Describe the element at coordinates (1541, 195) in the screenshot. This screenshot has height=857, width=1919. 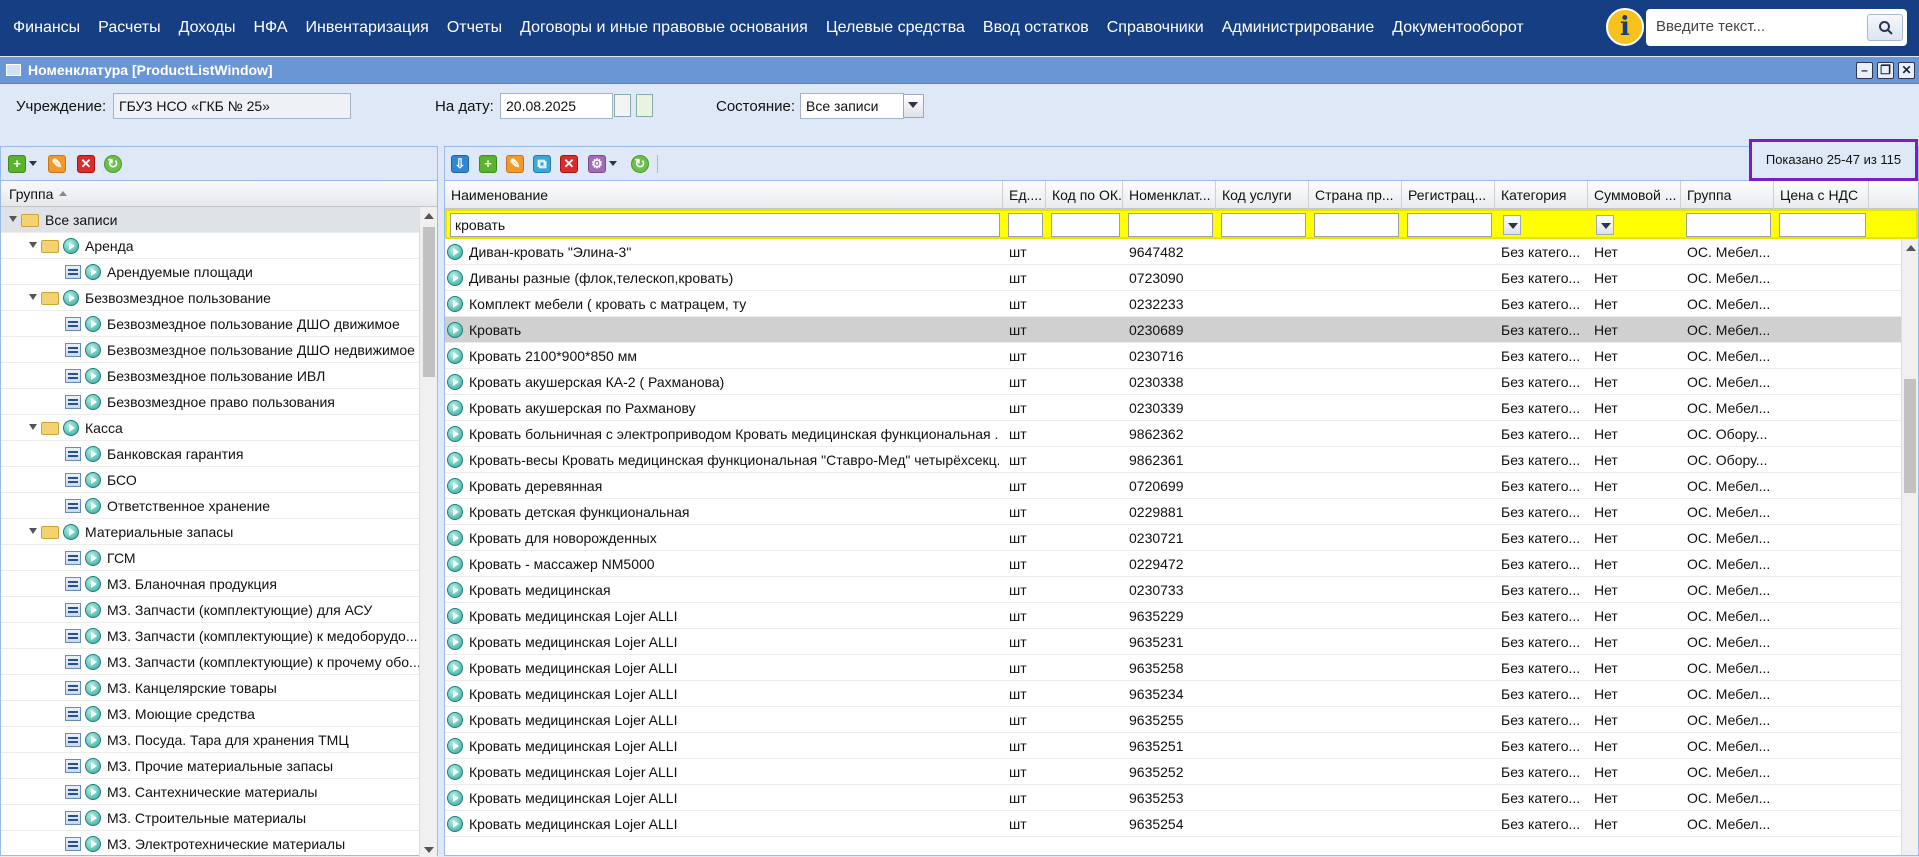
I see `column-header: Категория` at that location.